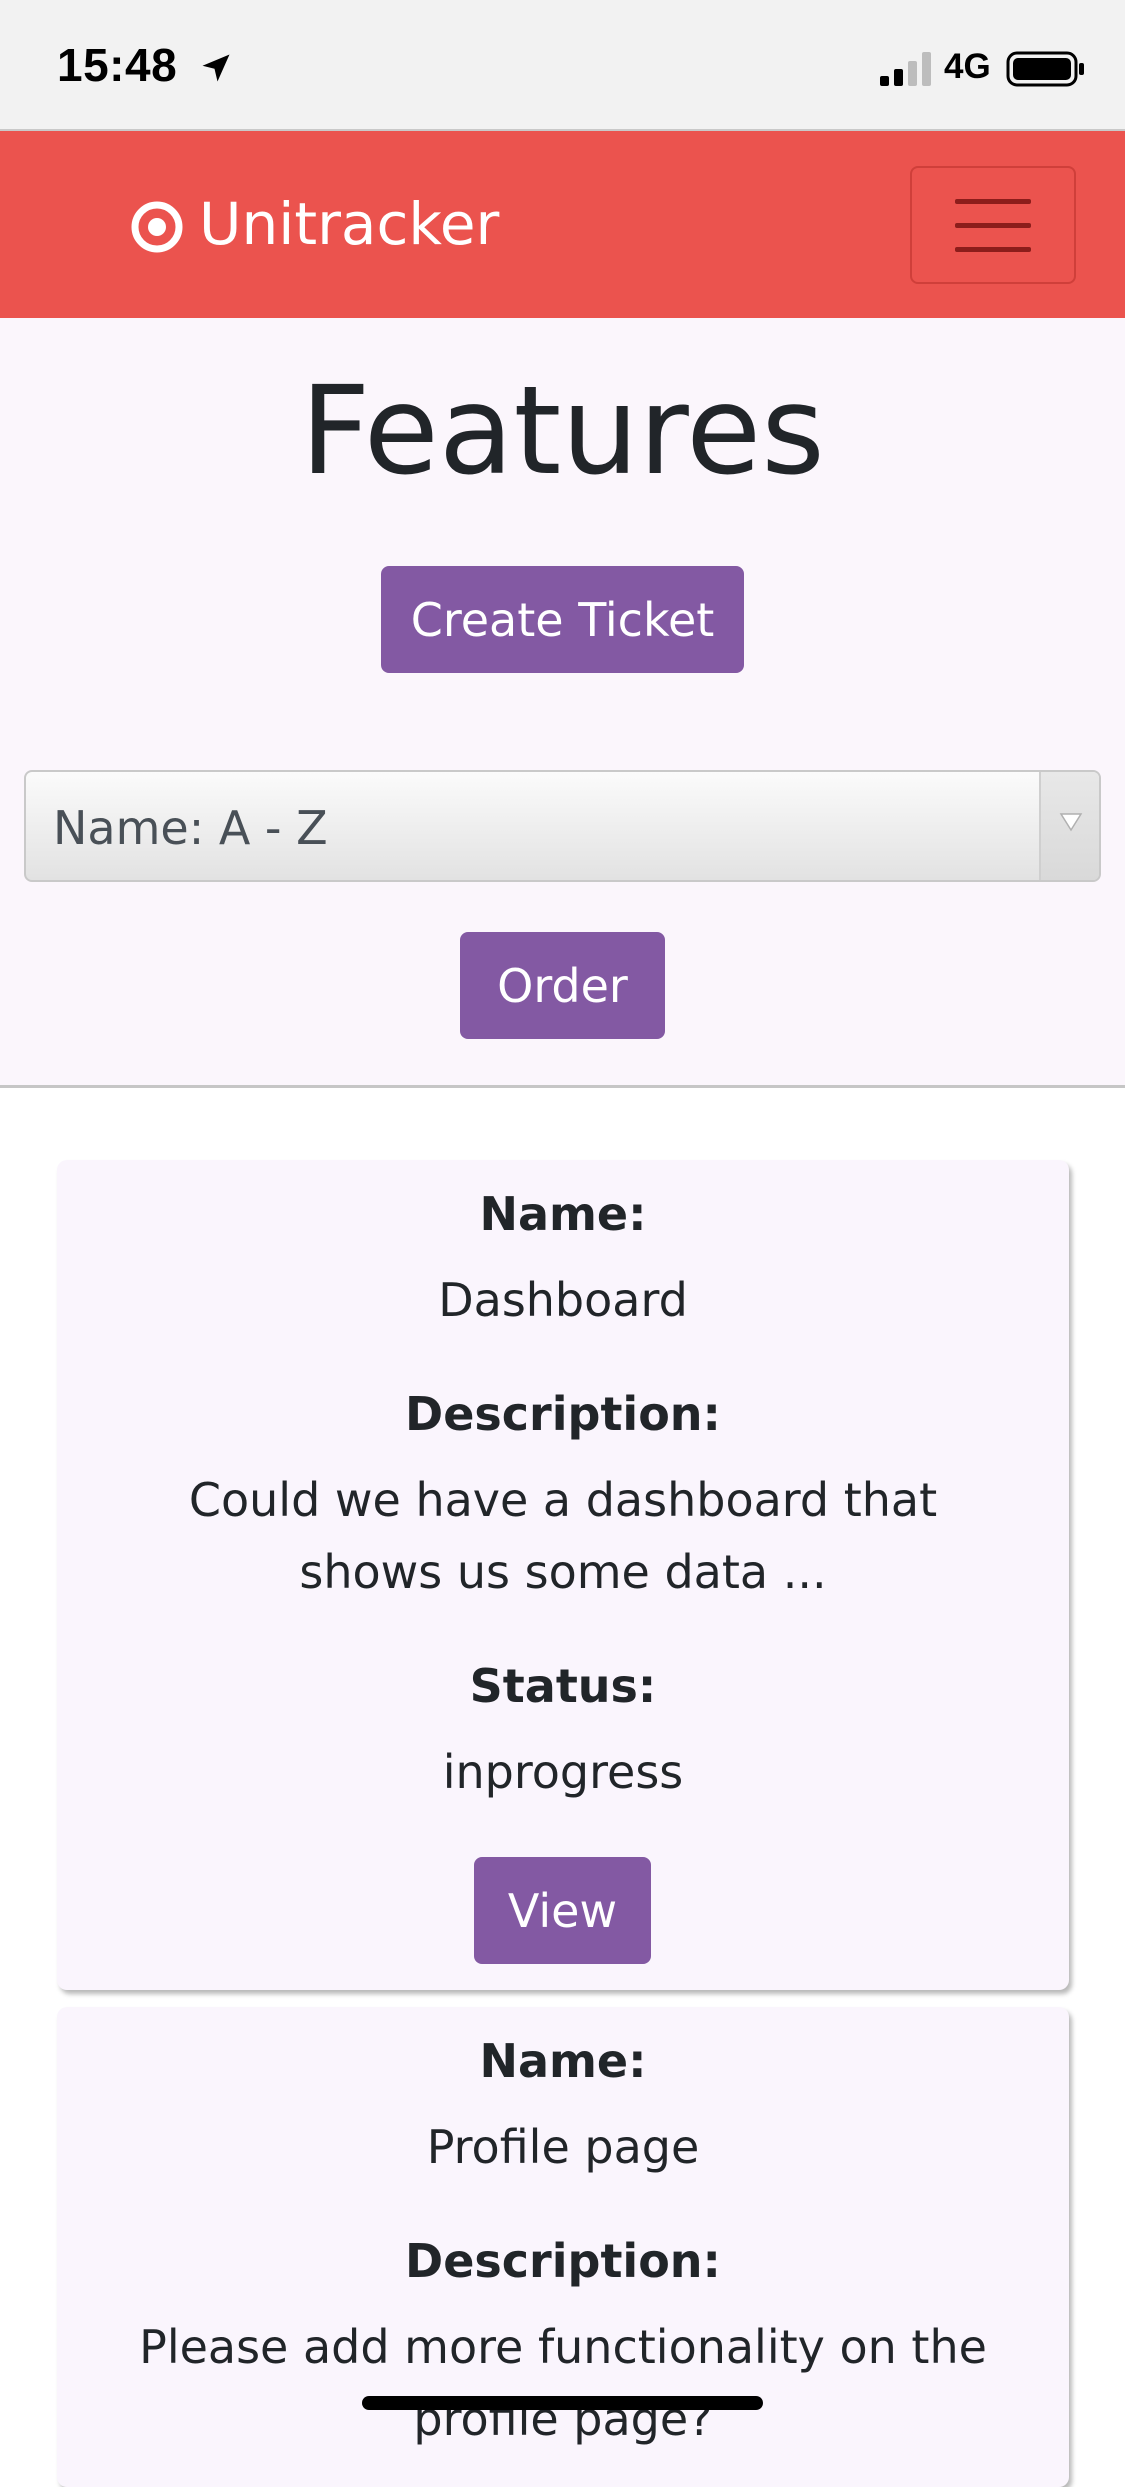 Image resolution: width=1125 pixels, height=2487 pixels. Describe the element at coordinates (562, 431) in the screenshot. I see `page-title: Features` at that location.